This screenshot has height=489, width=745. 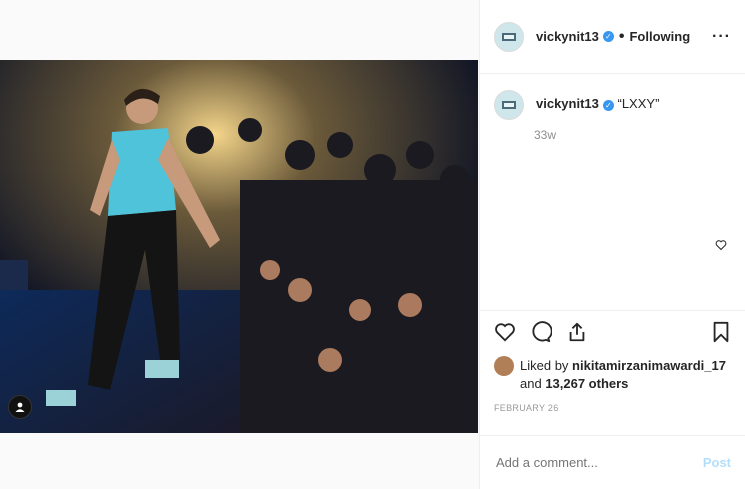 I want to click on likes-count: 13,267 others, so click(x=586, y=383).